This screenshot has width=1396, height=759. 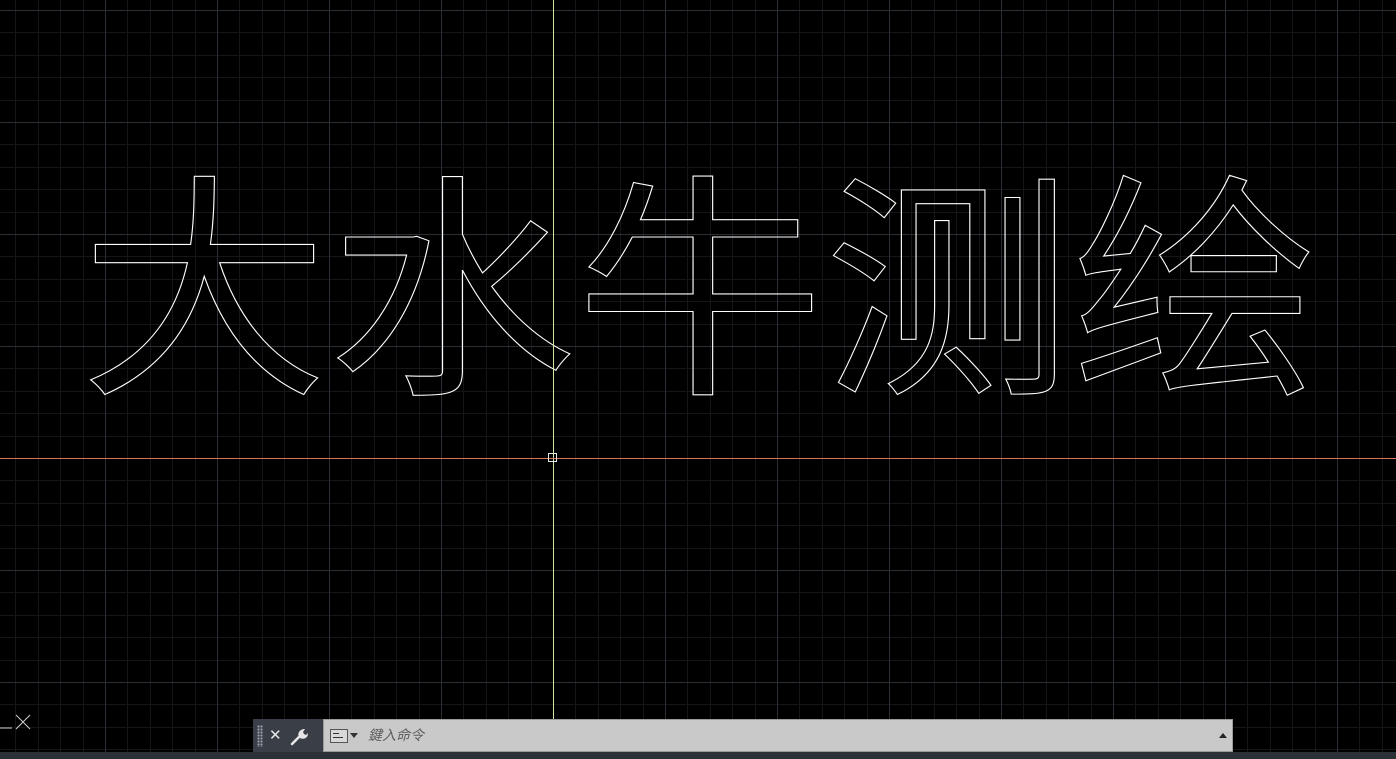 What do you see at coordinates (552, 457) in the screenshot?
I see `cursor-pickbox` at bounding box center [552, 457].